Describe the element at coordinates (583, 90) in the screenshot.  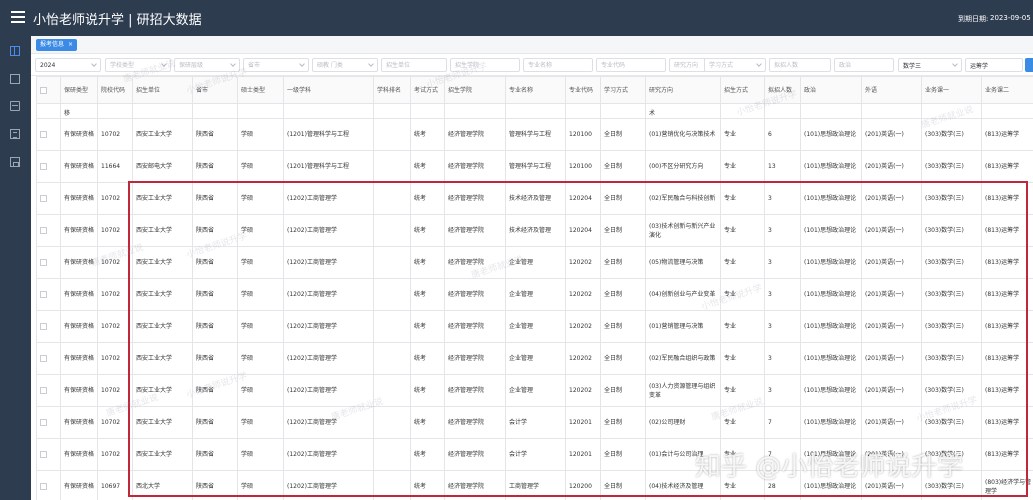
I see `column-header: 专业代码` at that location.